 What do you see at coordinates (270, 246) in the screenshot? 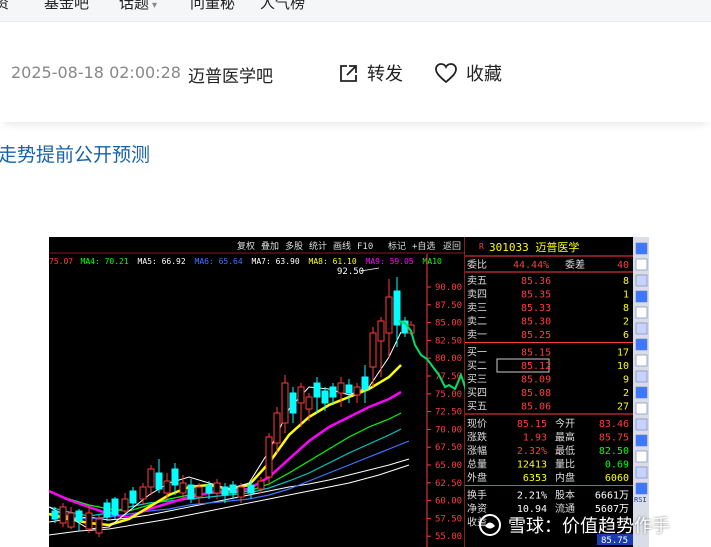
I see `chart-toolbar-item: 叠加` at bounding box center [270, 246].